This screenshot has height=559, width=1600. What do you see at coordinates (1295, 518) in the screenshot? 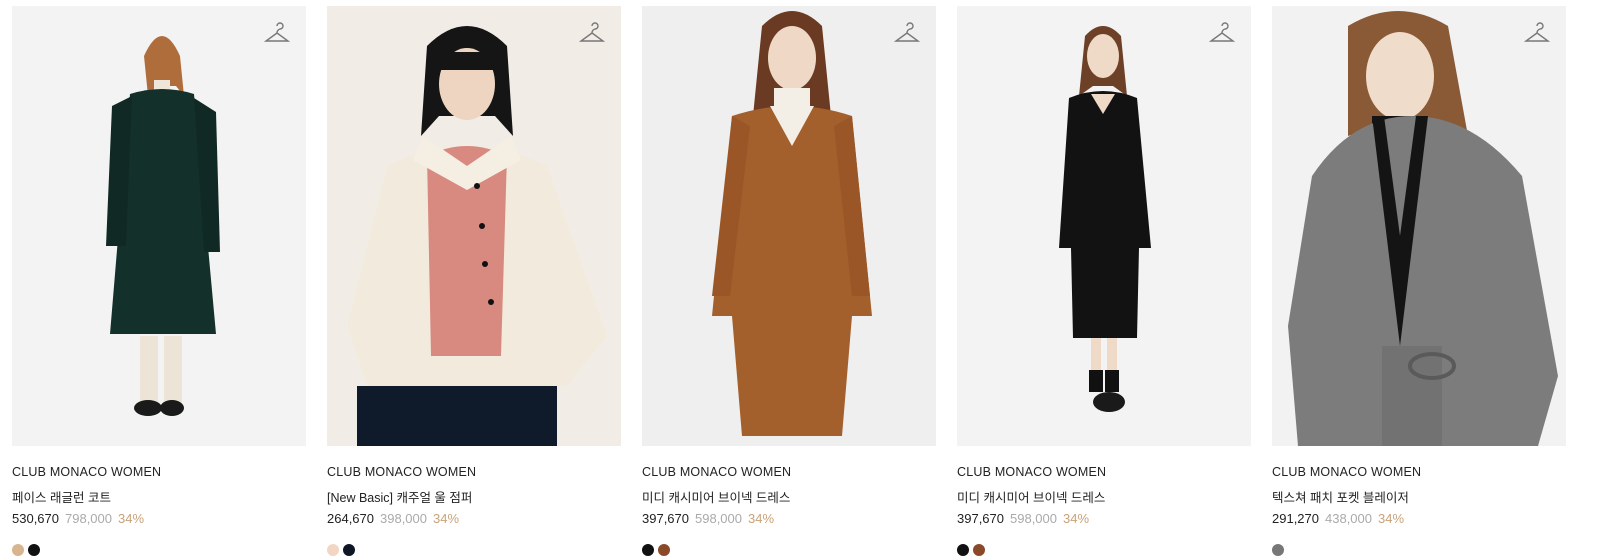
I see `sale-price: 291,270` at bounding box center [1295, 518].